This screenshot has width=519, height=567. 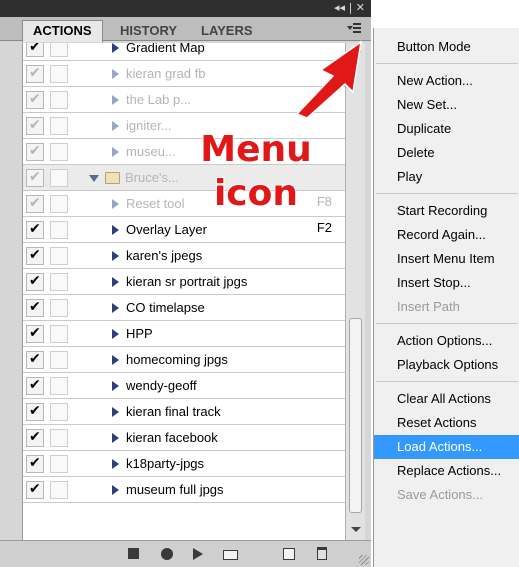 What do you see at coordinates (184, 230) in the screenshot?
I see `action-row: ✔ Overlay Layer F2` at bounding box center [184, 230].